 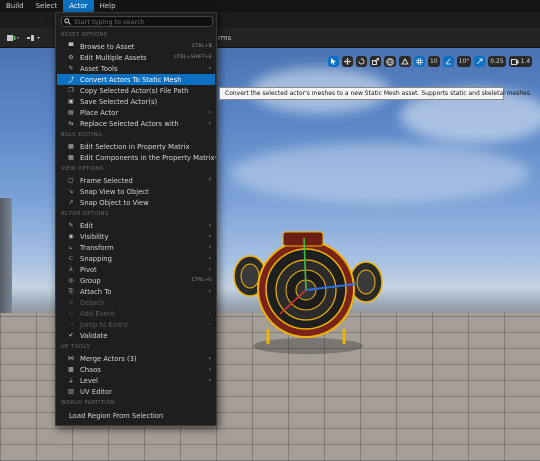 I want to click on blueprint-icon, so click(x=34, y=38).